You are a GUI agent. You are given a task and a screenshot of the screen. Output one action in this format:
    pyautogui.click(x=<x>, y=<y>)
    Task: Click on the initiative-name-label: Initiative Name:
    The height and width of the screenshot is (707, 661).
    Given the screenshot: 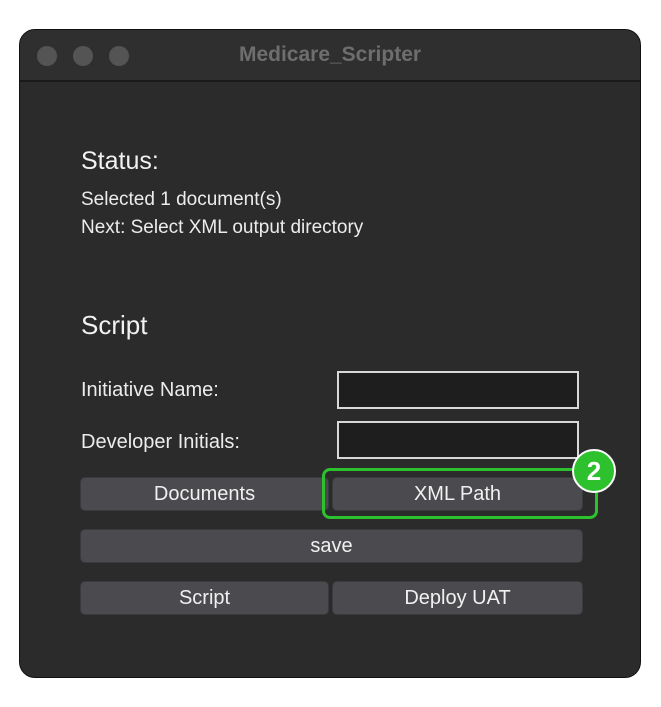 What is the action you would take?
    pyautogui.click(x=150, y=390)
    